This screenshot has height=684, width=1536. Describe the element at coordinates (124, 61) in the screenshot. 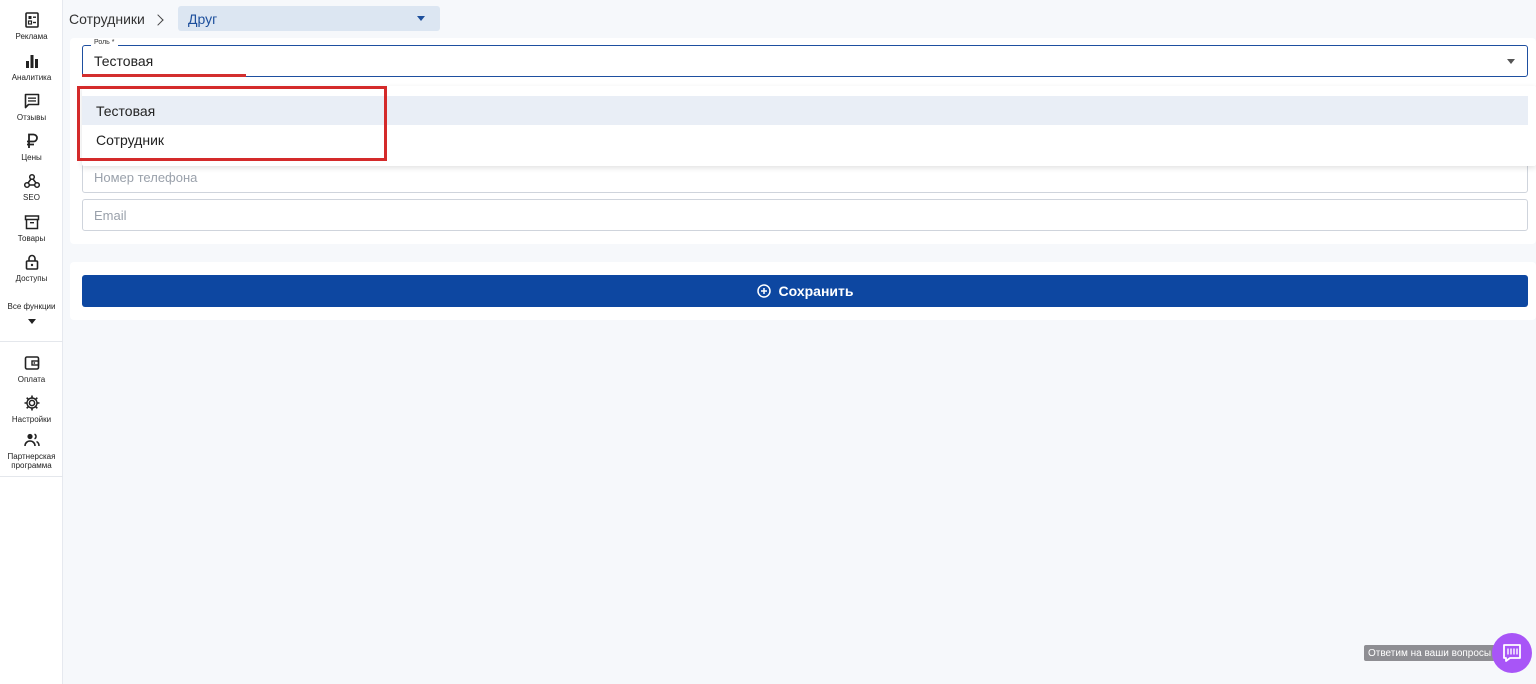

I see `role-select-value: Тестовая` at that location.